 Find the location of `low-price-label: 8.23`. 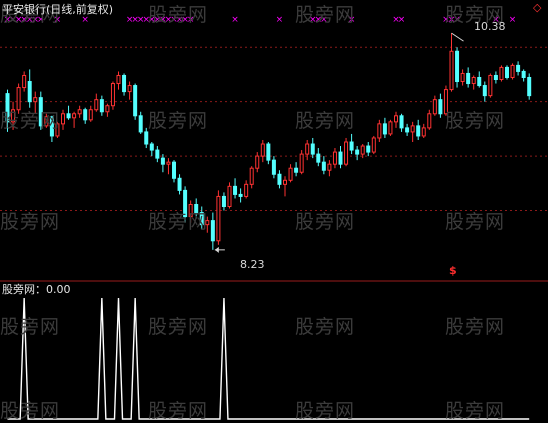

low-price-label: 8.23 is located at coordinates (252, 264).